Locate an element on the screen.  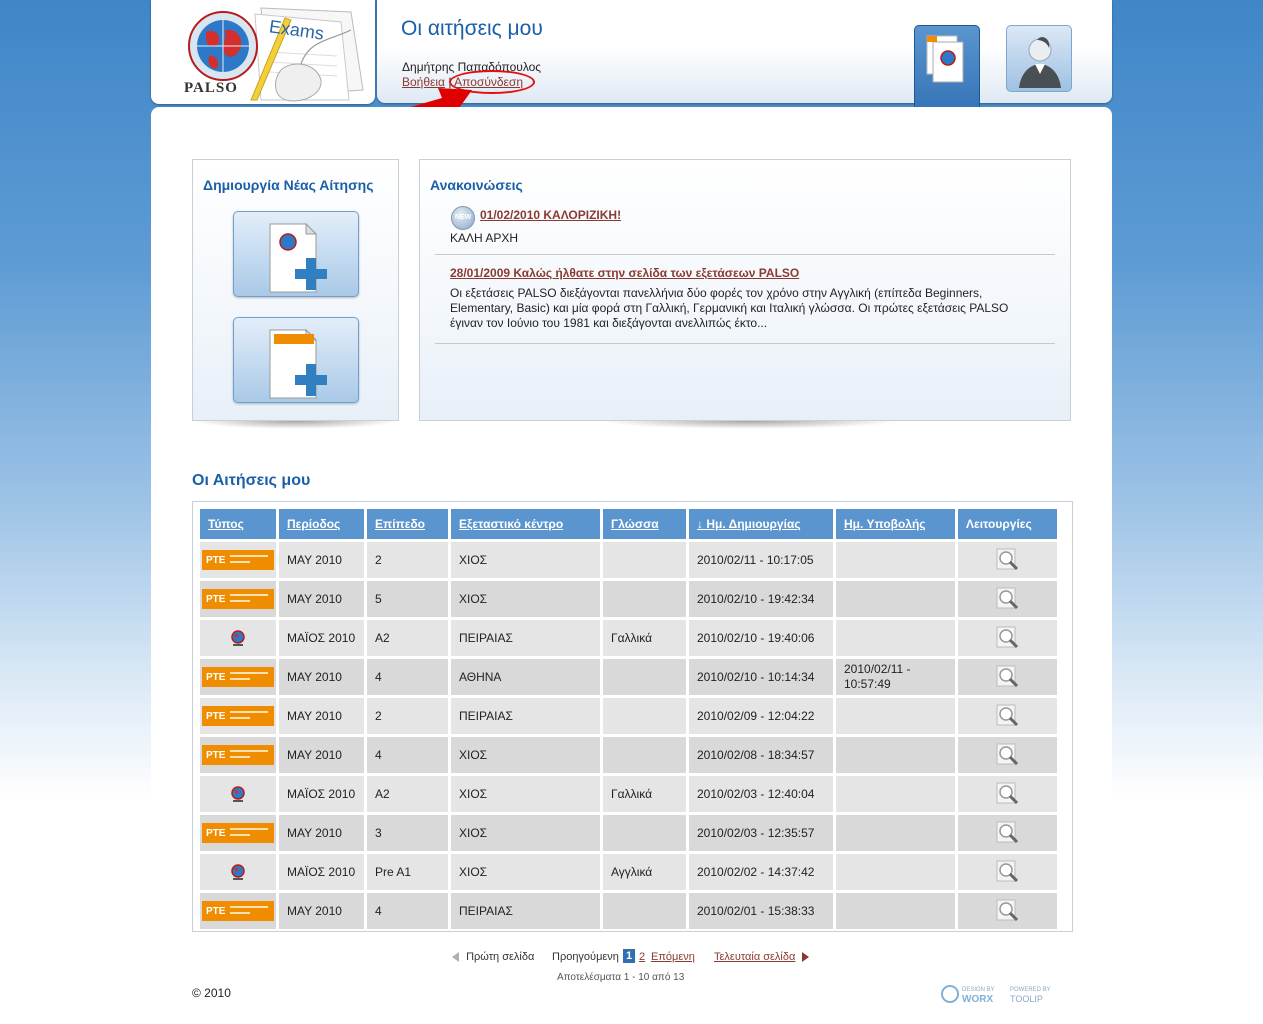
palso-document-add-icon is located at coordinates (298, 257).